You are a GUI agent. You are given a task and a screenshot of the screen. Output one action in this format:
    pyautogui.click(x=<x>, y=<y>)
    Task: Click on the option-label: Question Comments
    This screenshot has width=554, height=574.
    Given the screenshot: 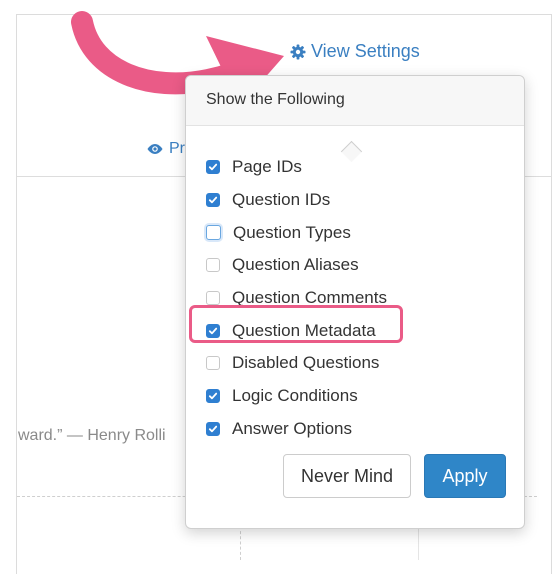 What is the action you would take?
    pyautogui.click(x=309, y=298)
    